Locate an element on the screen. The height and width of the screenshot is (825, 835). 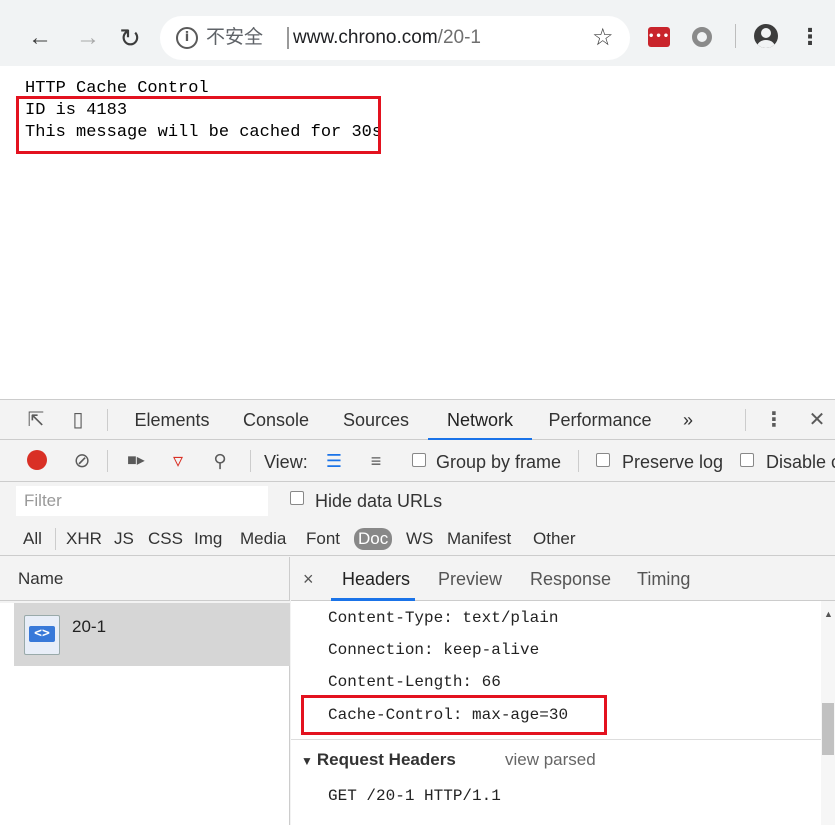
clear-icon: ⊘ is located at coordinates (82, 461).